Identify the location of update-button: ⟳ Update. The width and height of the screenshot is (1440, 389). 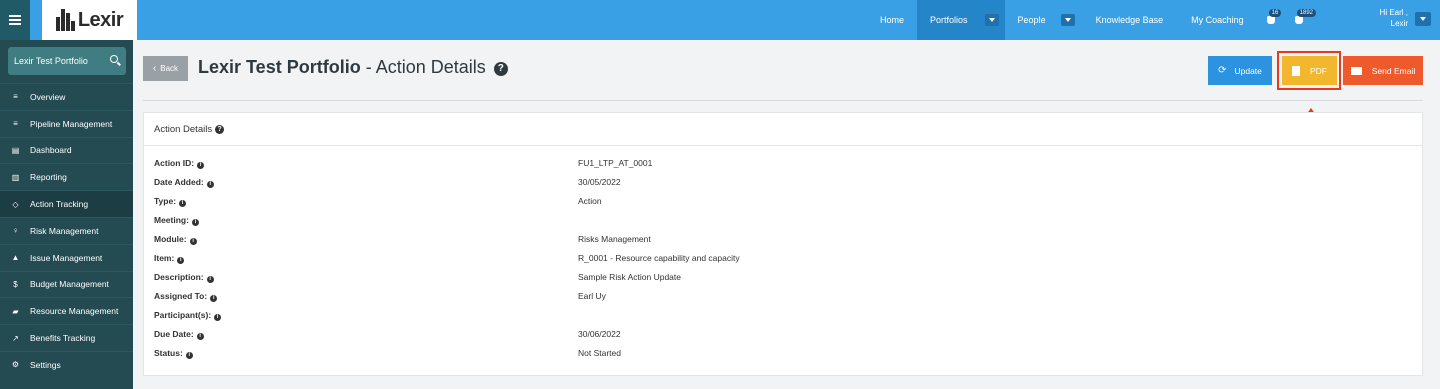
(1240, 70).